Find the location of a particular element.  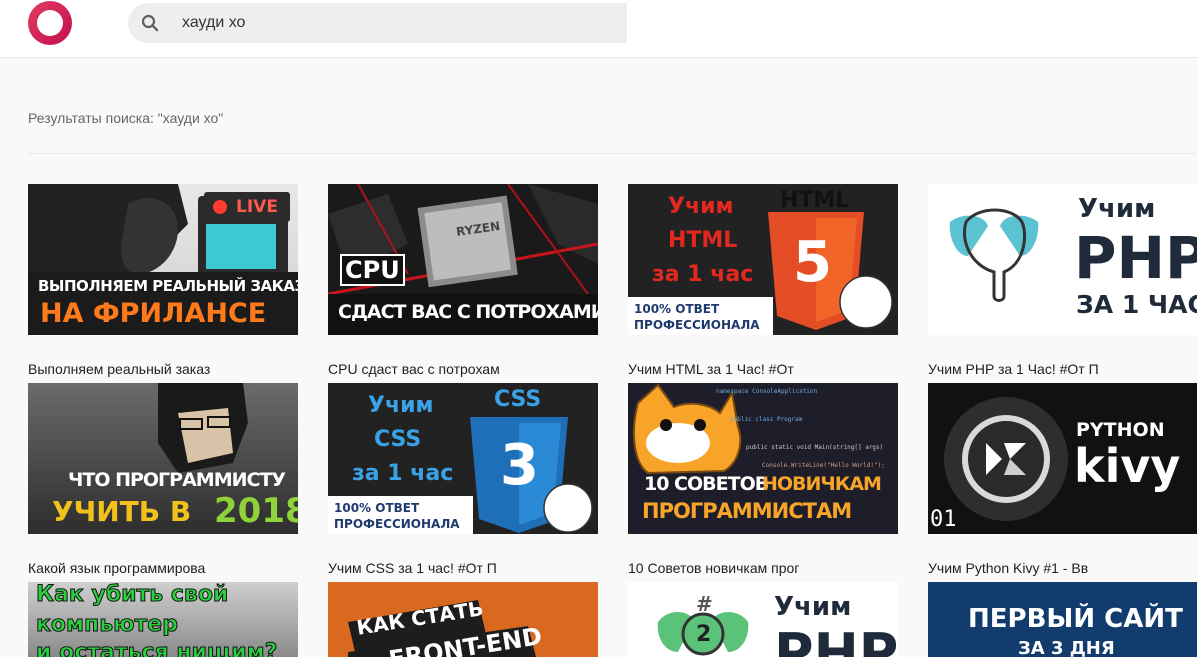

shield-number: 3 is located at coordinates (519, 465).